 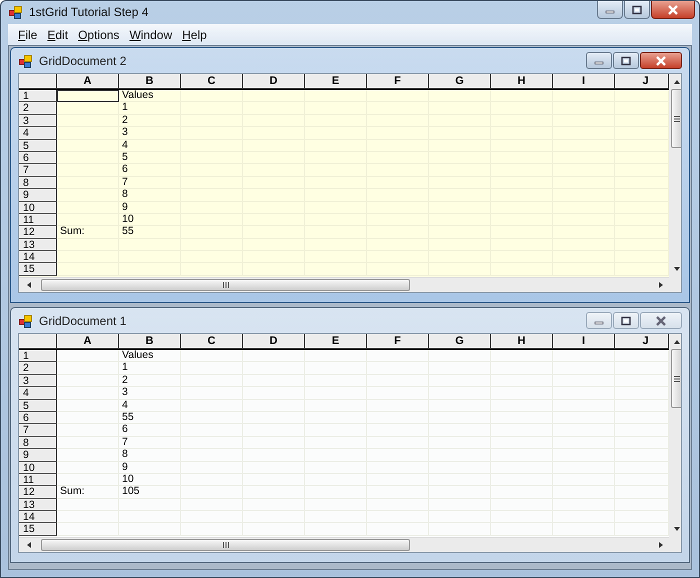 I want to click on menu-item: Window, so click(x=151, y=35).